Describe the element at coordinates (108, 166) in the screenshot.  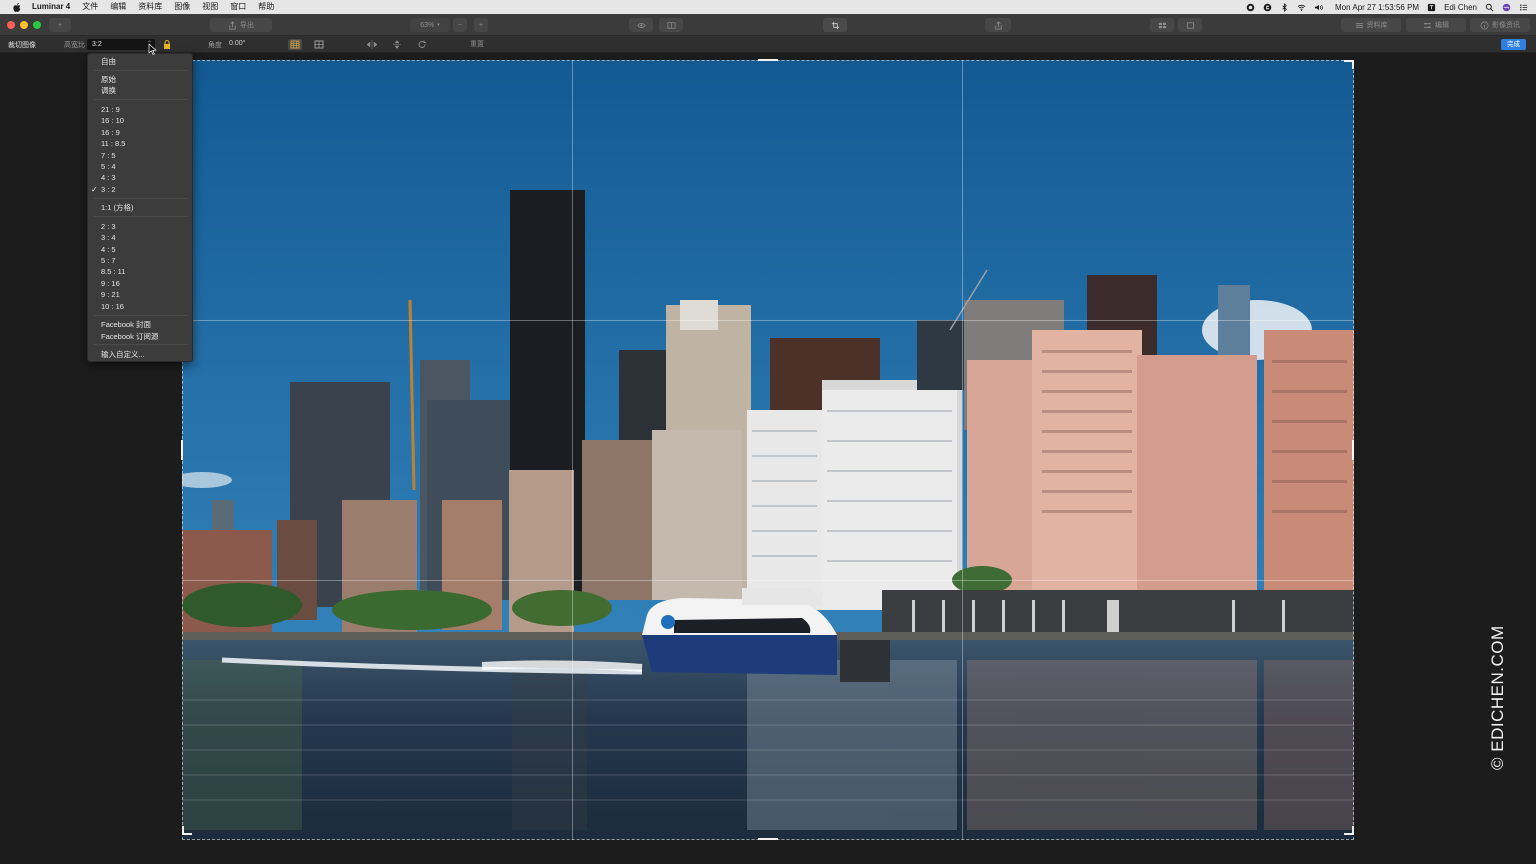
I see `ratio-option: 5 : 4` at that location.